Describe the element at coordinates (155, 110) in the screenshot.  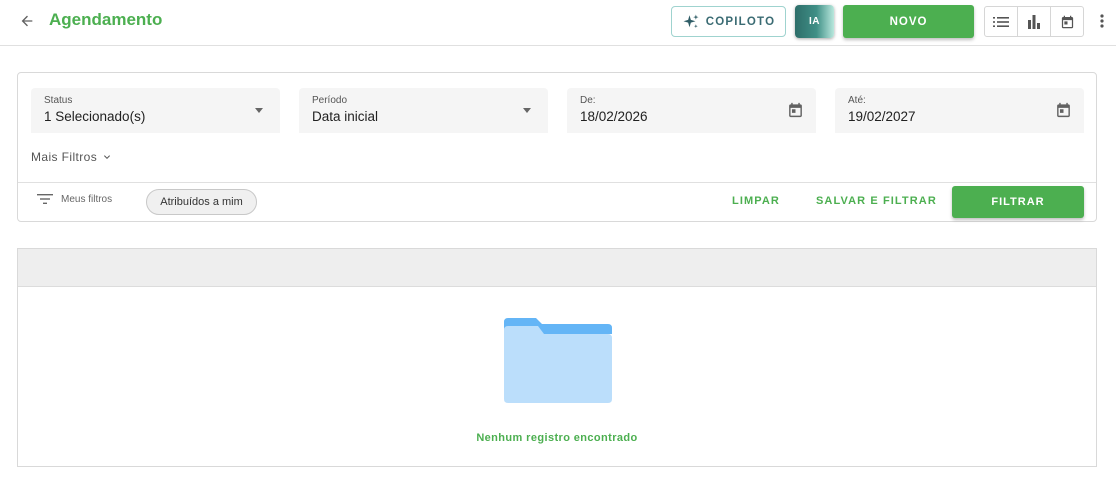
I see `status-select: Status 1 Selecionado(s)` at that location.